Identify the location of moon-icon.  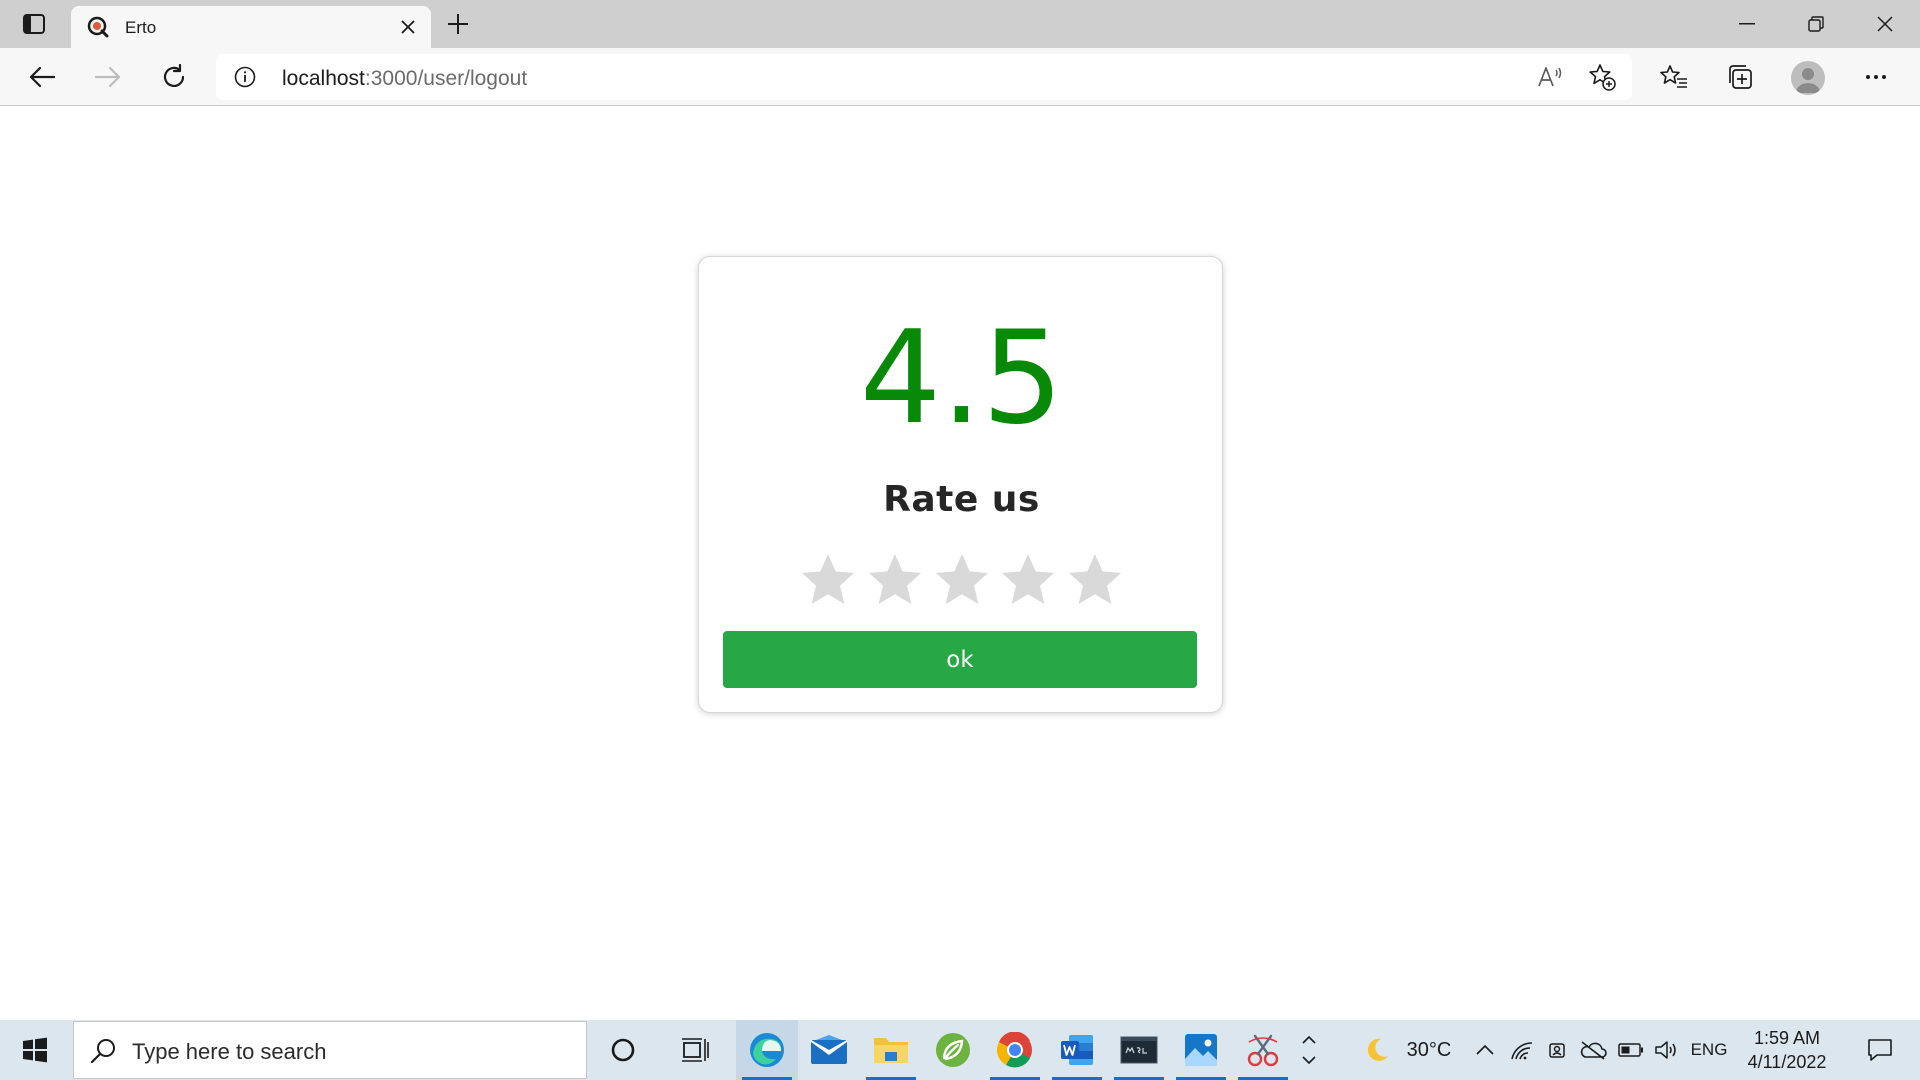
(1377, 1050).